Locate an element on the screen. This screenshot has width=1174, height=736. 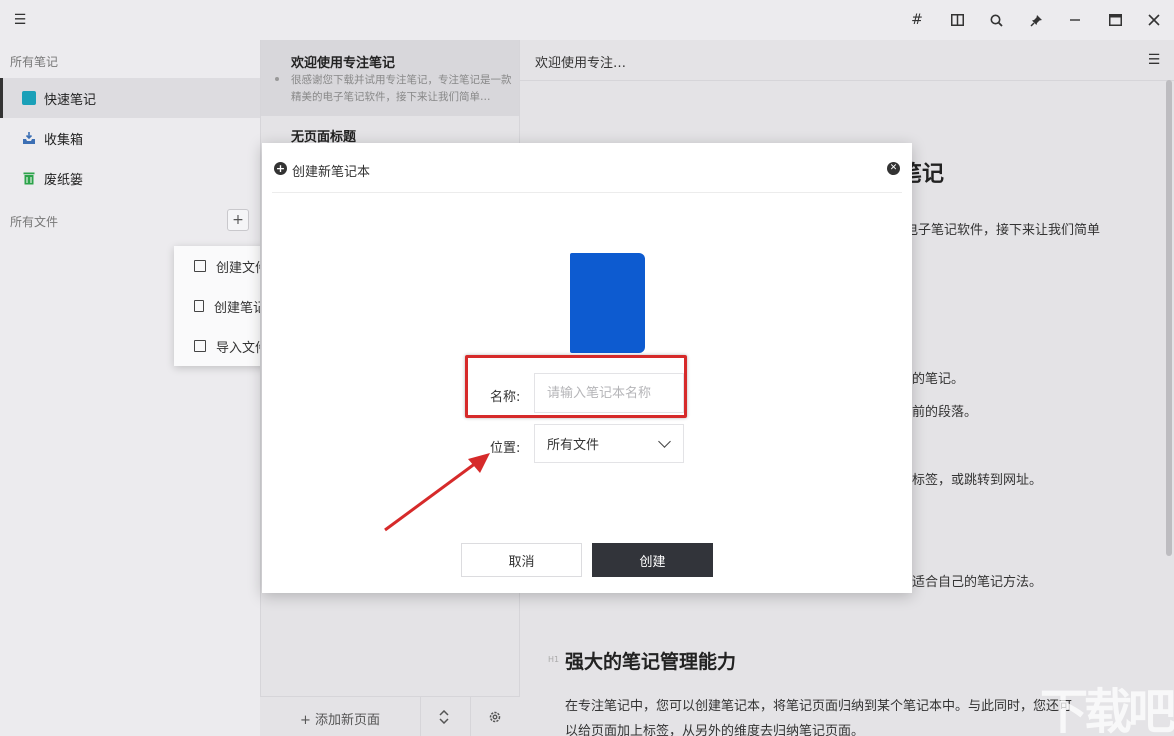
notebook-icon is located at coordinates (199, 306).